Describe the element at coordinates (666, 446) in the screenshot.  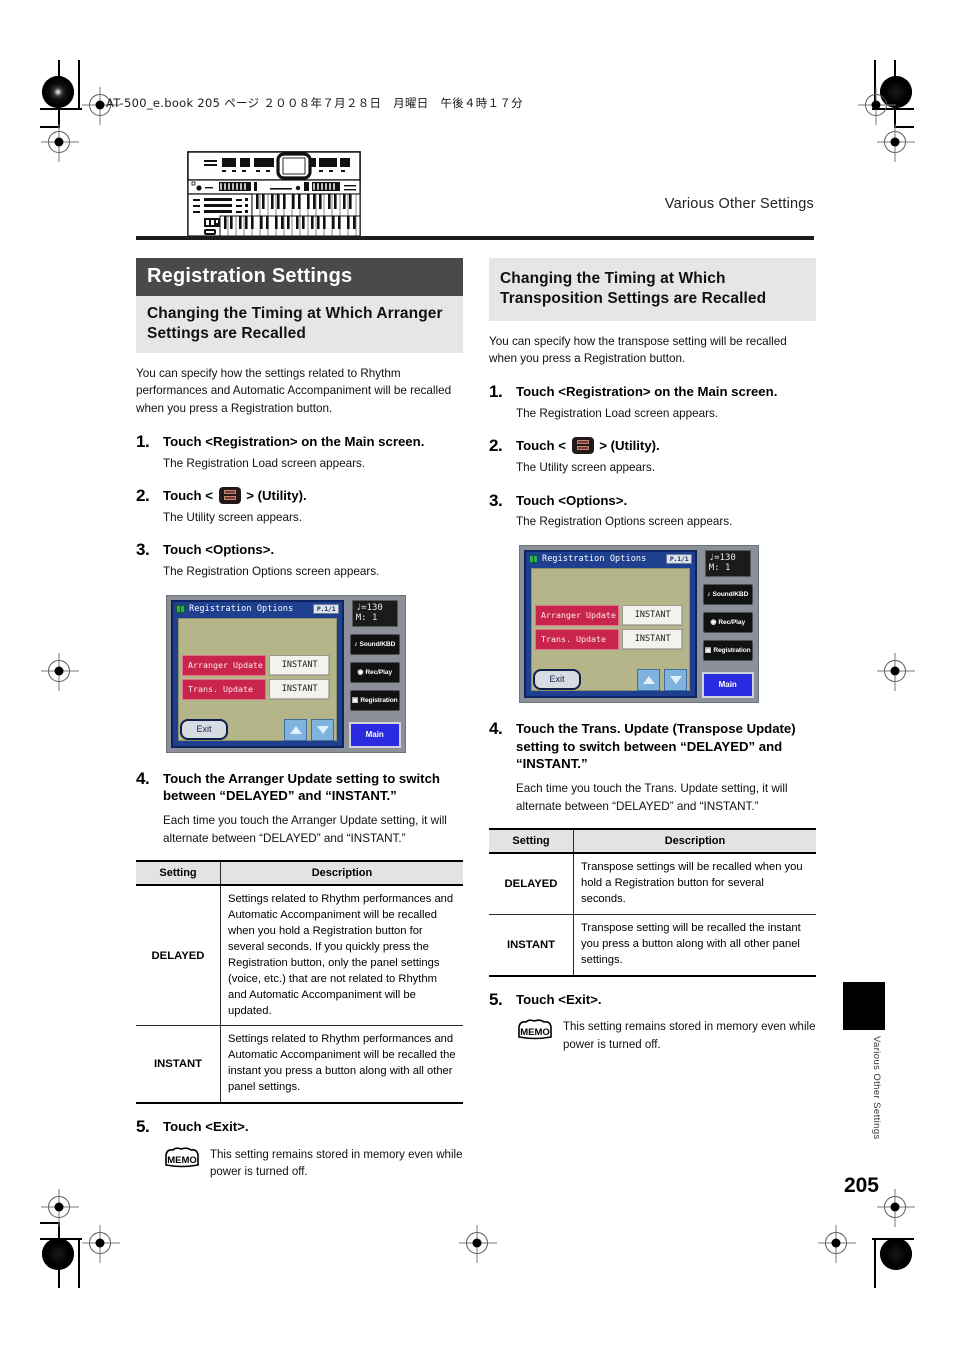
I see `step-title: Touch < > (Utility).` at that location.